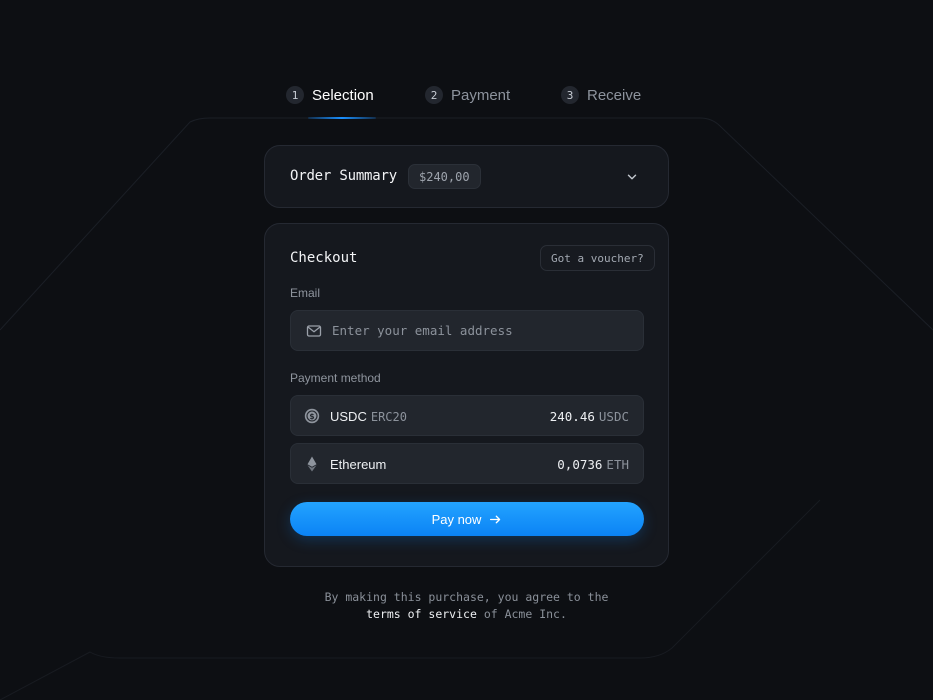  I want to click on step-selection: 1 Selection, so click(330, 95).